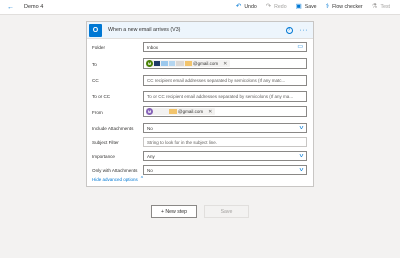 This screenshot has height=258, width=400. Describe the element at coordinates (115, 179) in the screenshot. I see `hide-advanced-label: Hide advanced options` at that location.